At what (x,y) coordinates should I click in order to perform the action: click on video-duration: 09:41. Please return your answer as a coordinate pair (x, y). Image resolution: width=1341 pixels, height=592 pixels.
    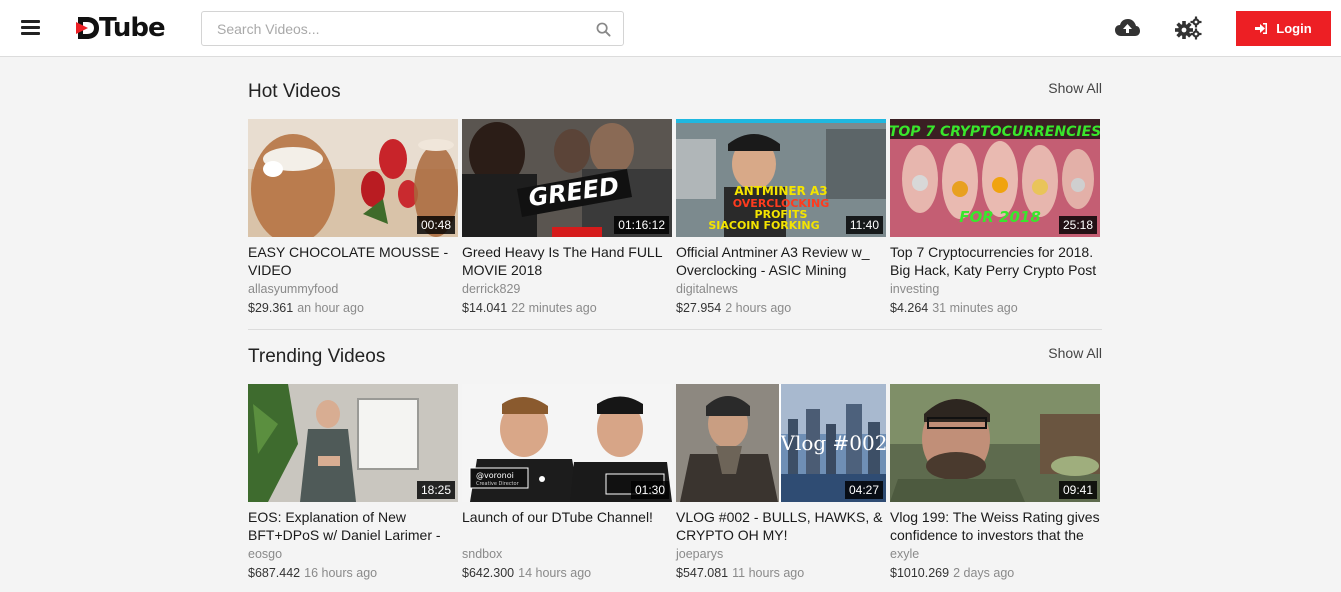
    Looking at the image, I should click on (1077, 490).